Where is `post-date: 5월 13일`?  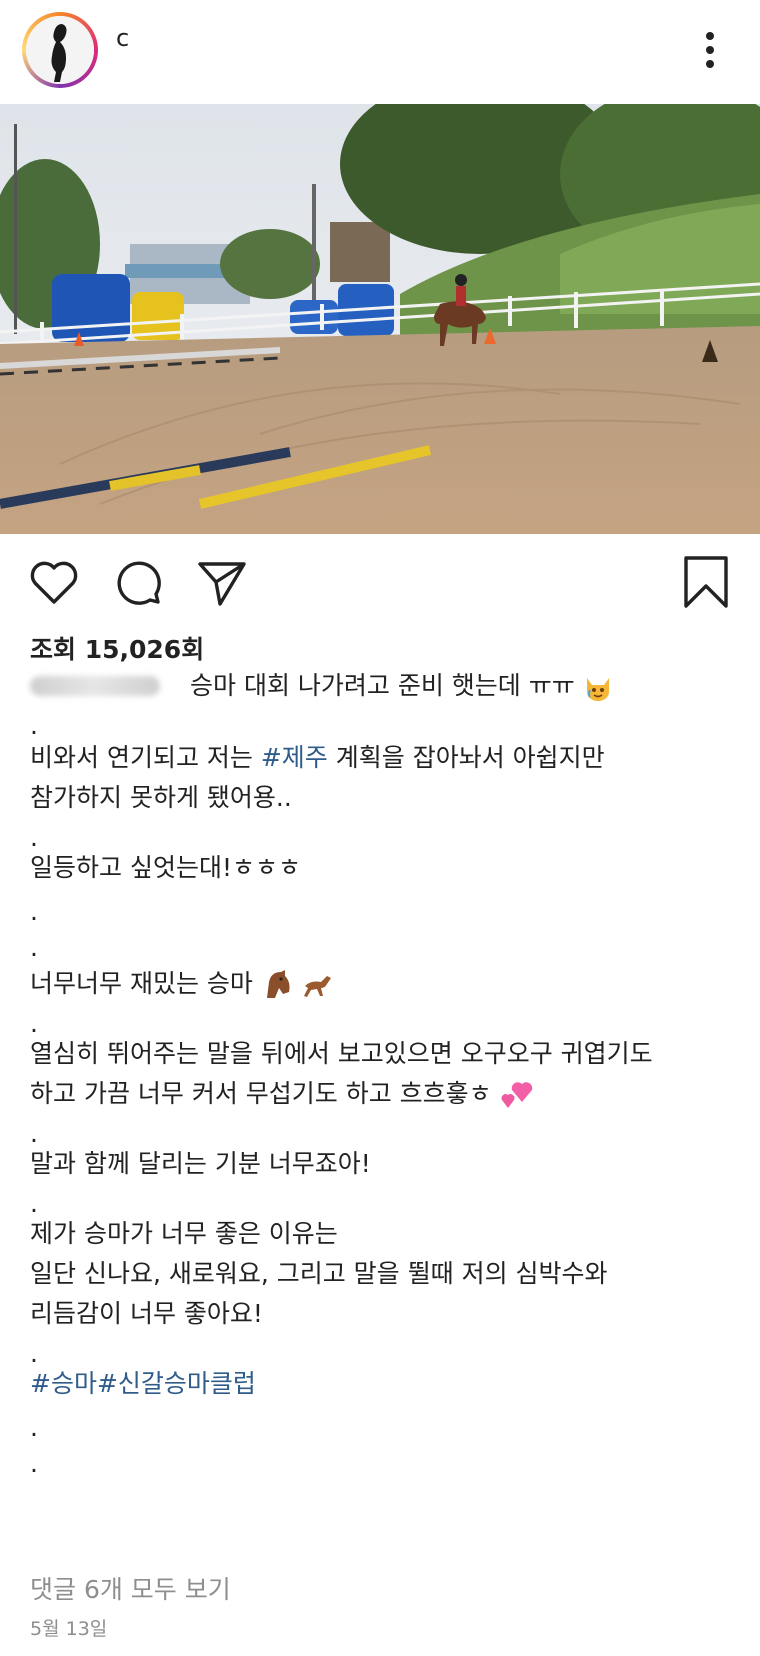
post-date: 5월 13일 is located at coordinates (69, 1629).